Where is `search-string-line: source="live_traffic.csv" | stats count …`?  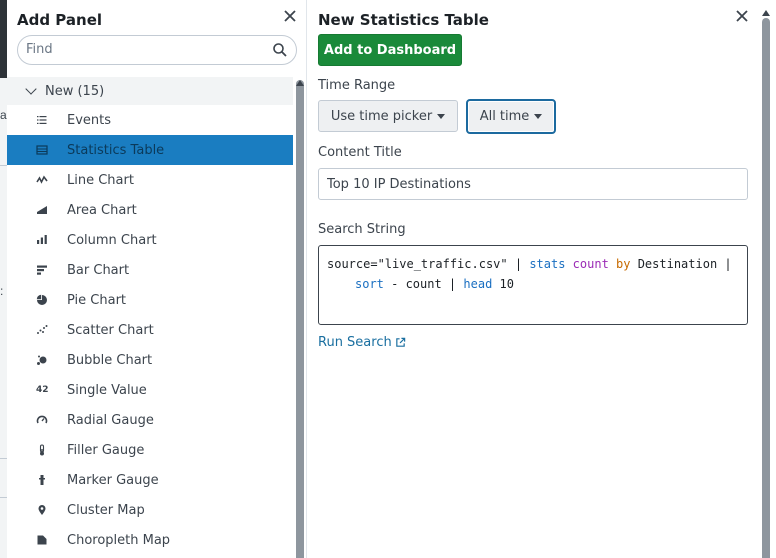
search-string-line: source="live_traffic.csv" | stats count … is located at coordinates (533, 264).